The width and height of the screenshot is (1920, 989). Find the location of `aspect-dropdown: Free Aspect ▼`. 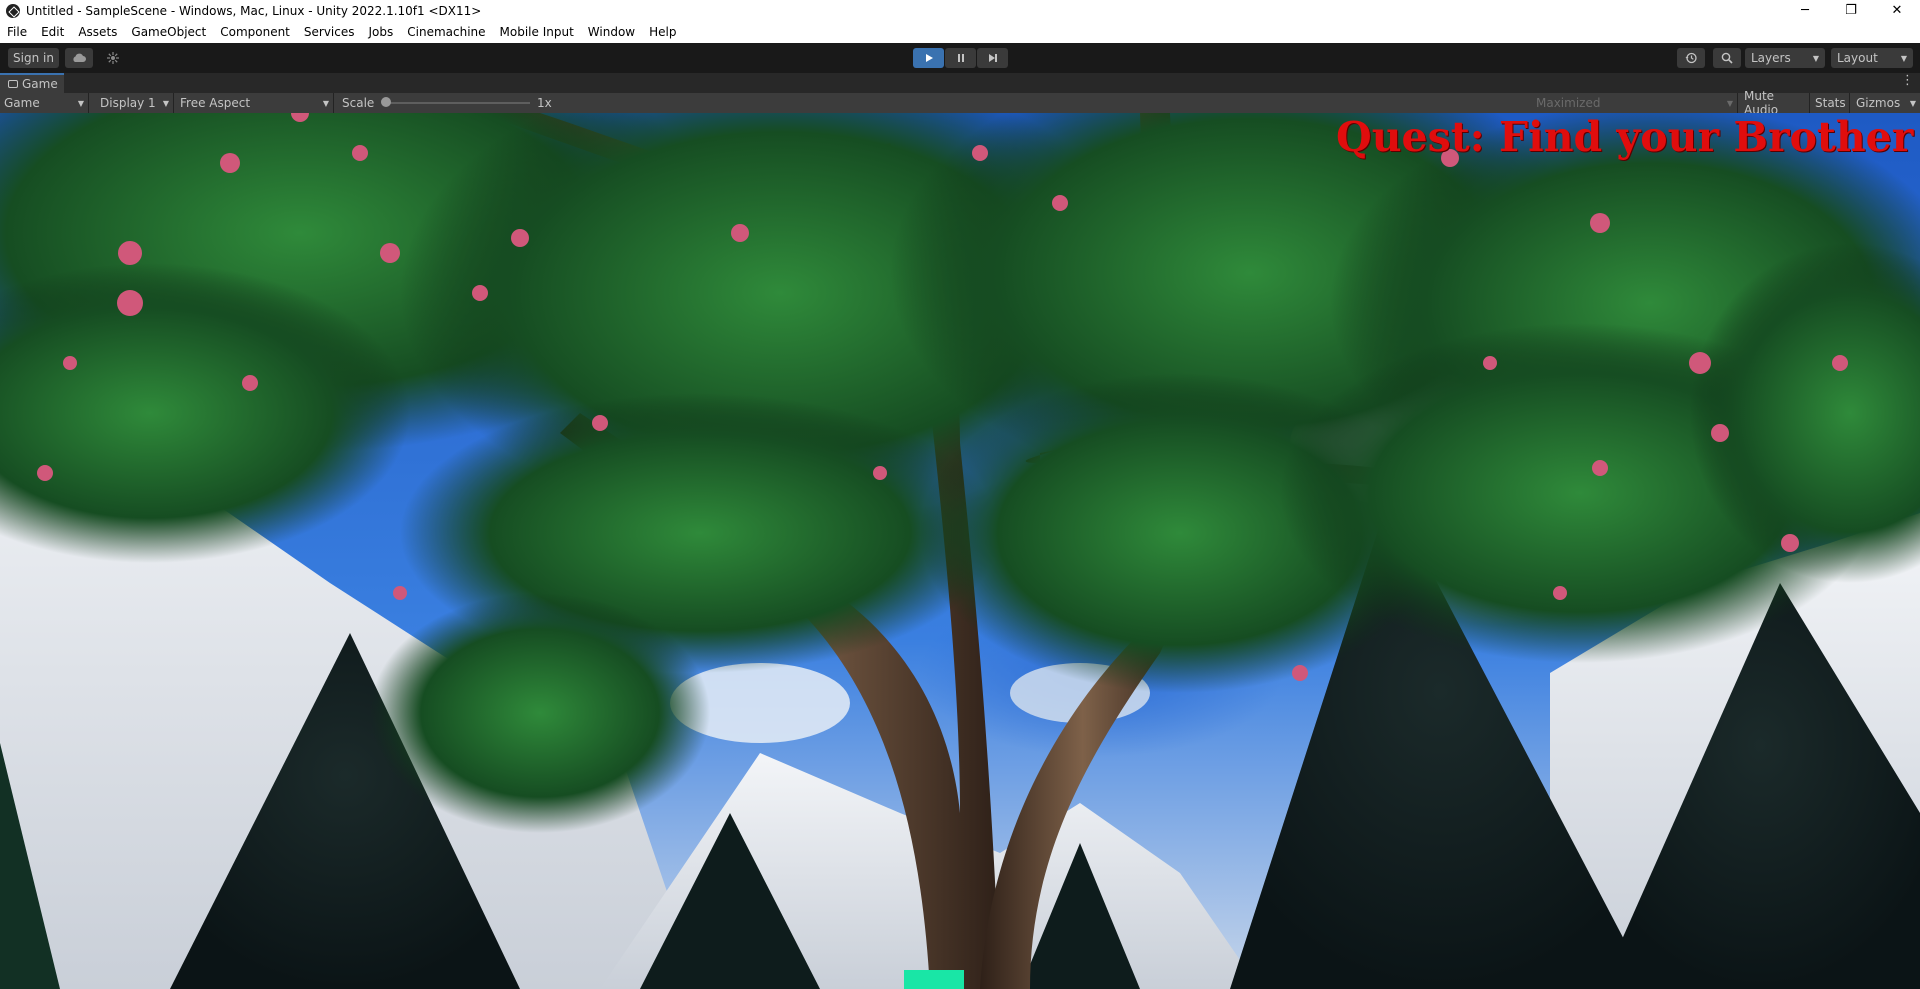

aspect-dropdown: Free Aspect ▼ is located at coordinates (255, 103).